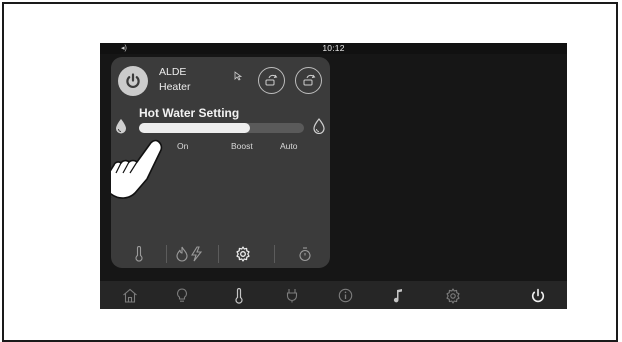 This screenshot has width=622, height=342. Describe the element at coordinates (333, 295) in the screenshot. I see `bottom-navigation-bar` at that location.